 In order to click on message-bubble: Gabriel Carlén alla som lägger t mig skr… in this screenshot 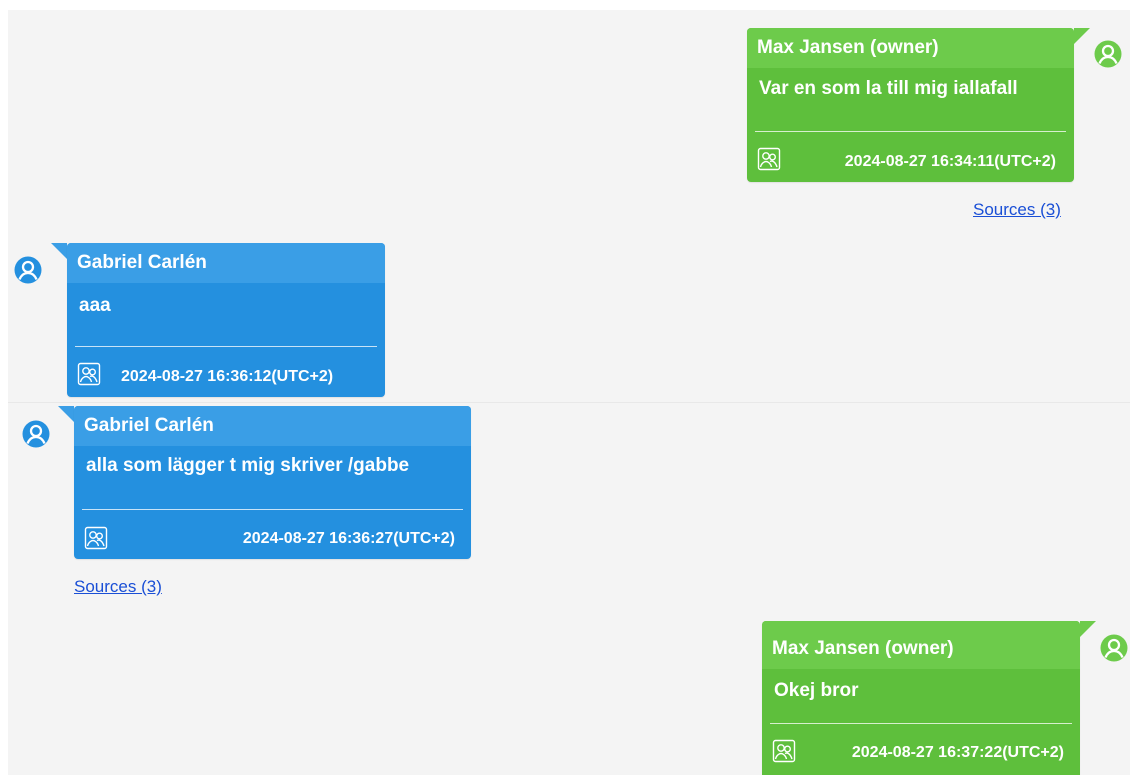, I will do `click(272, 482)`.